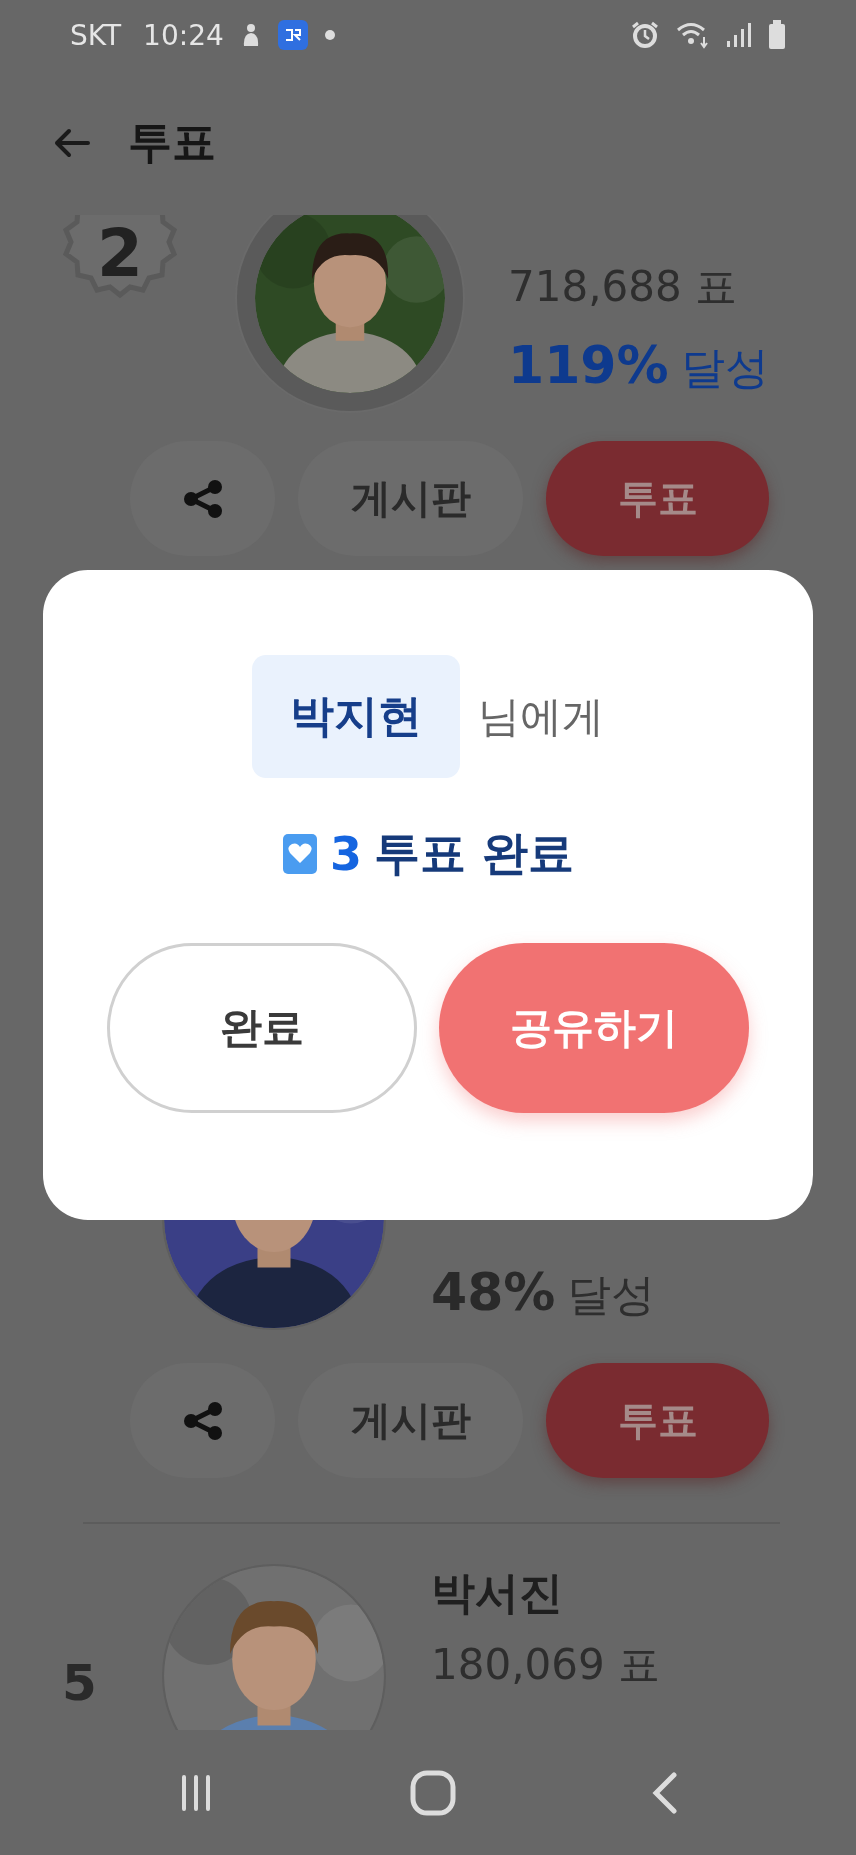 This screenshot has width=856, height=1855. Describe the element at coordinates (329, 35) in the screenshot. I see `notification-dot-icon` at that location.